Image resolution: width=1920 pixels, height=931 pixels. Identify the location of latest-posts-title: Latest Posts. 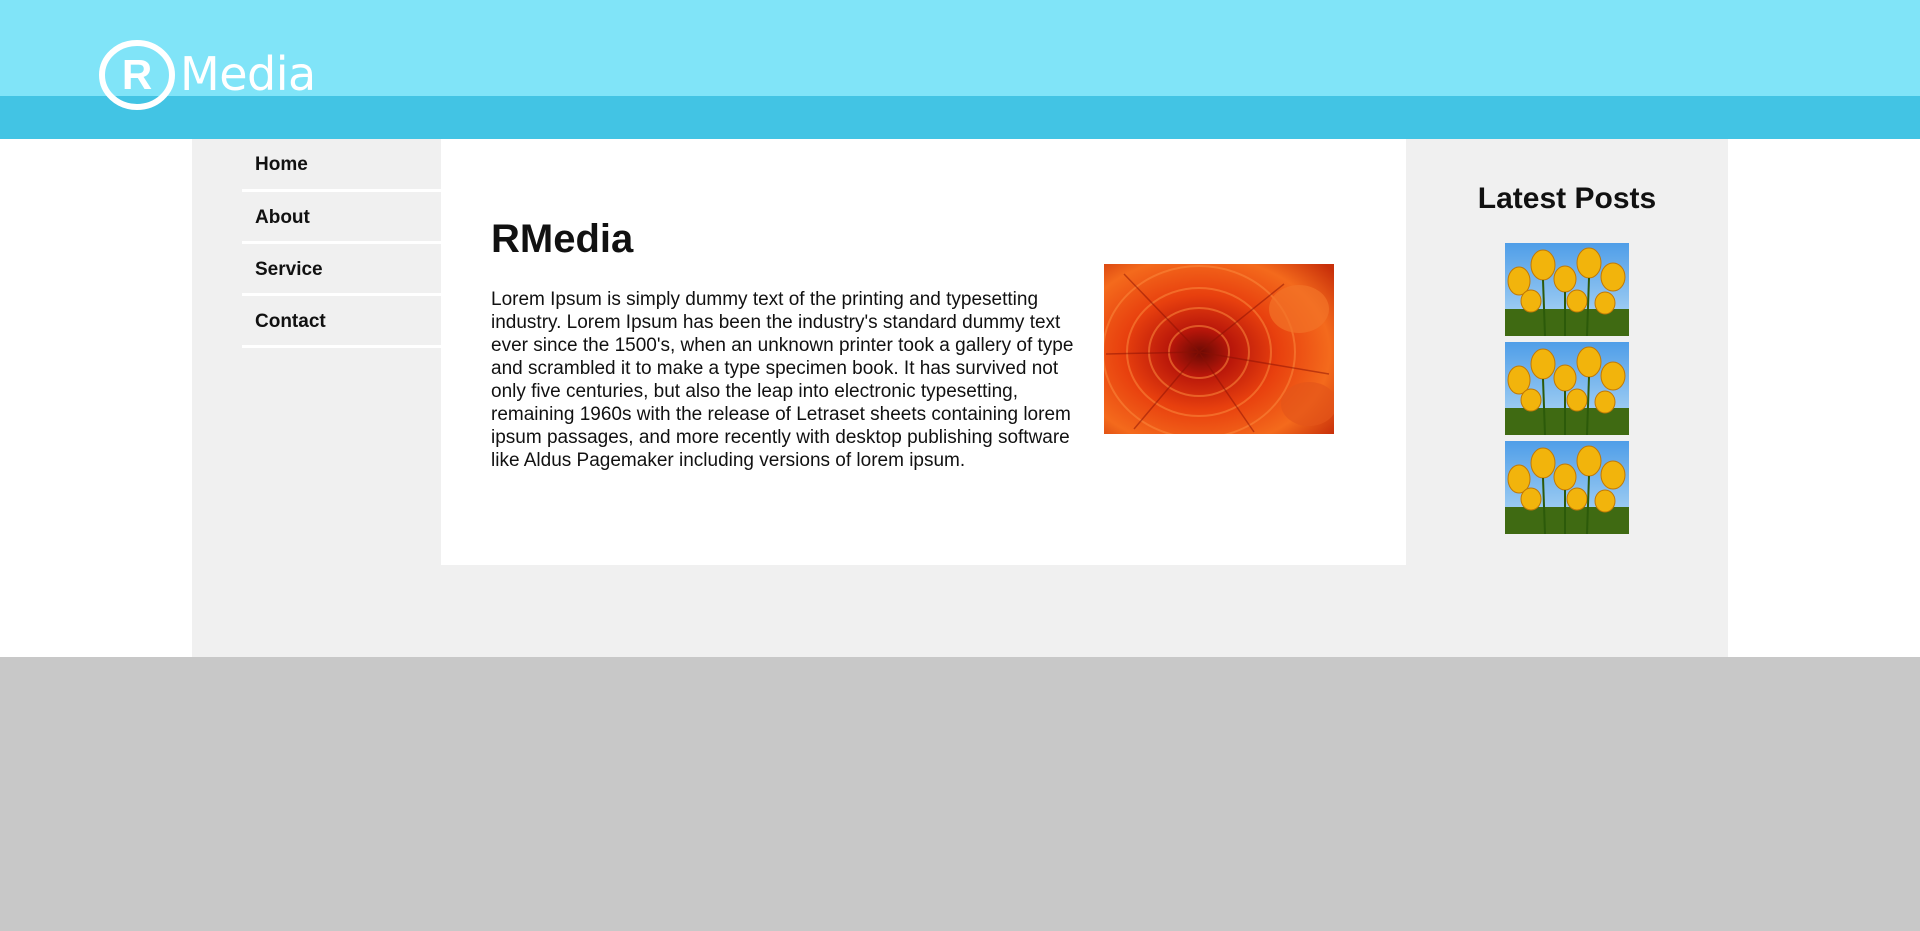
(1567, 198).